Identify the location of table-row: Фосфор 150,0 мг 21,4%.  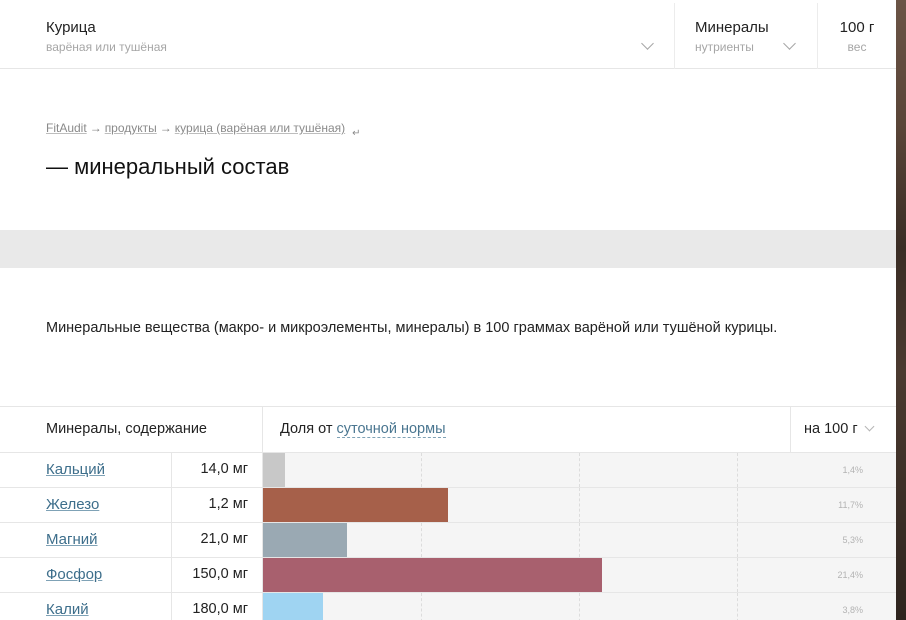
(448, 575).